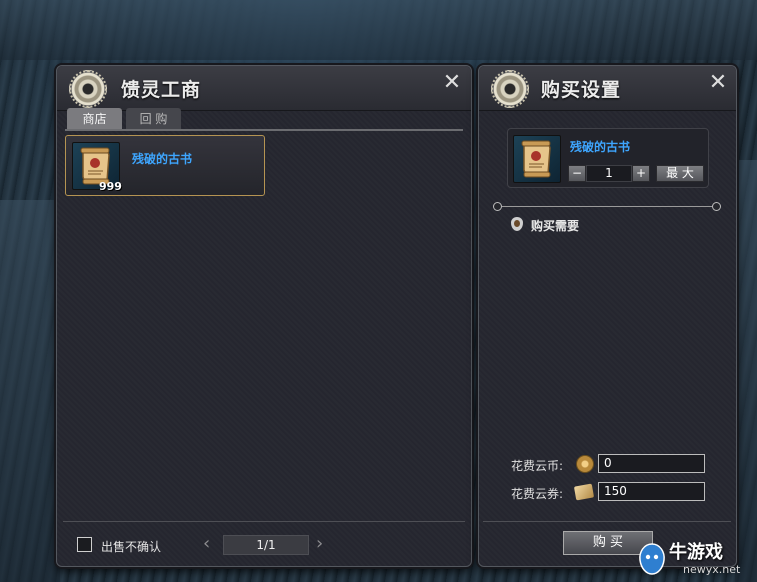  What do you see at coordinates (716, 206) in the screenshot?
I see `divider-right-dot` at bounding box center [716, 206].